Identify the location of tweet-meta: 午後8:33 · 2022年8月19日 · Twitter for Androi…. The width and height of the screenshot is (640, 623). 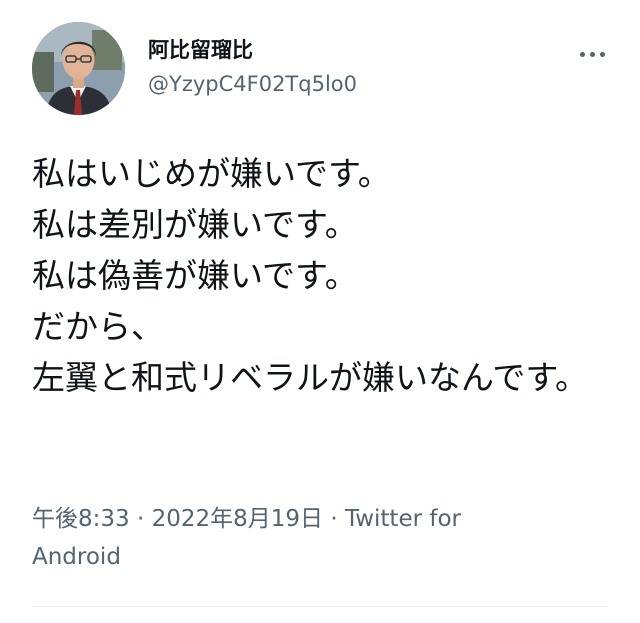
(292, 538).